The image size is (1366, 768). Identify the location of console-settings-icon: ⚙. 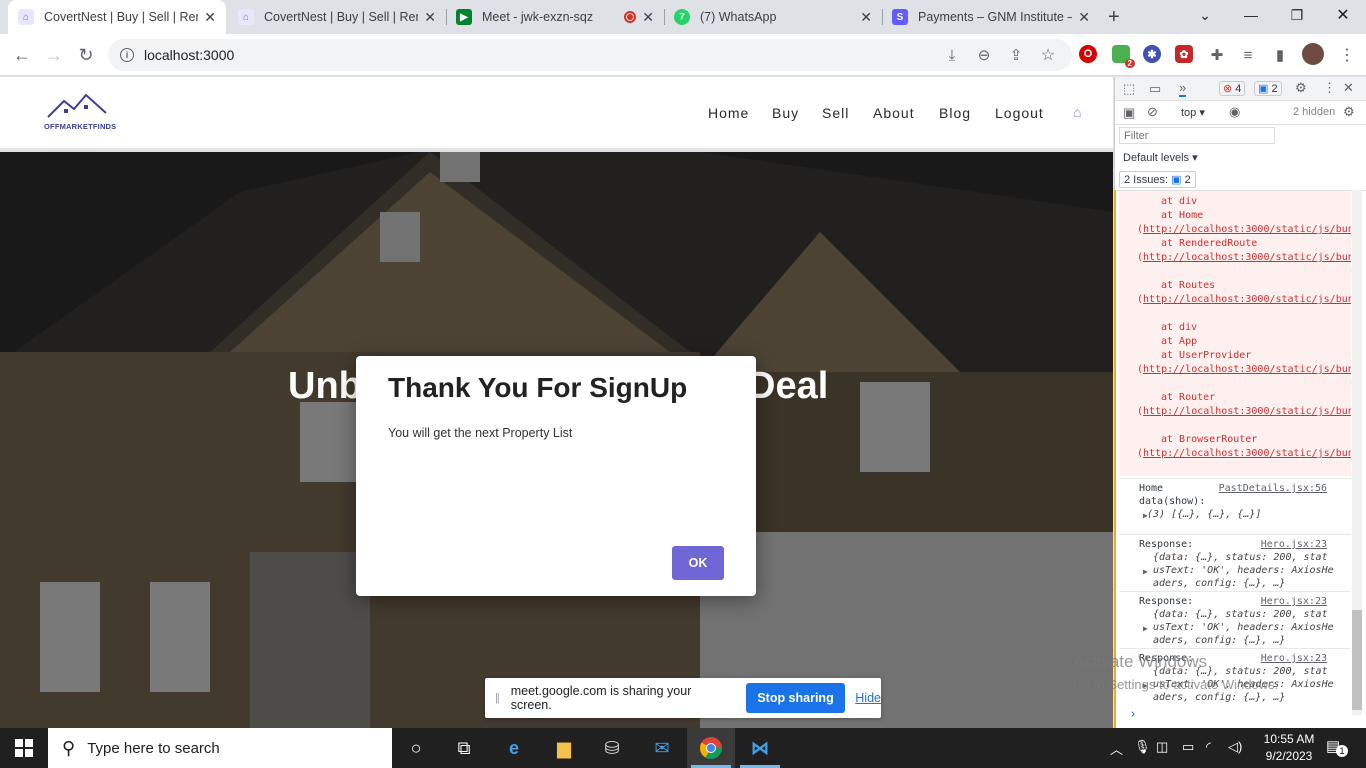
(1349, 112).